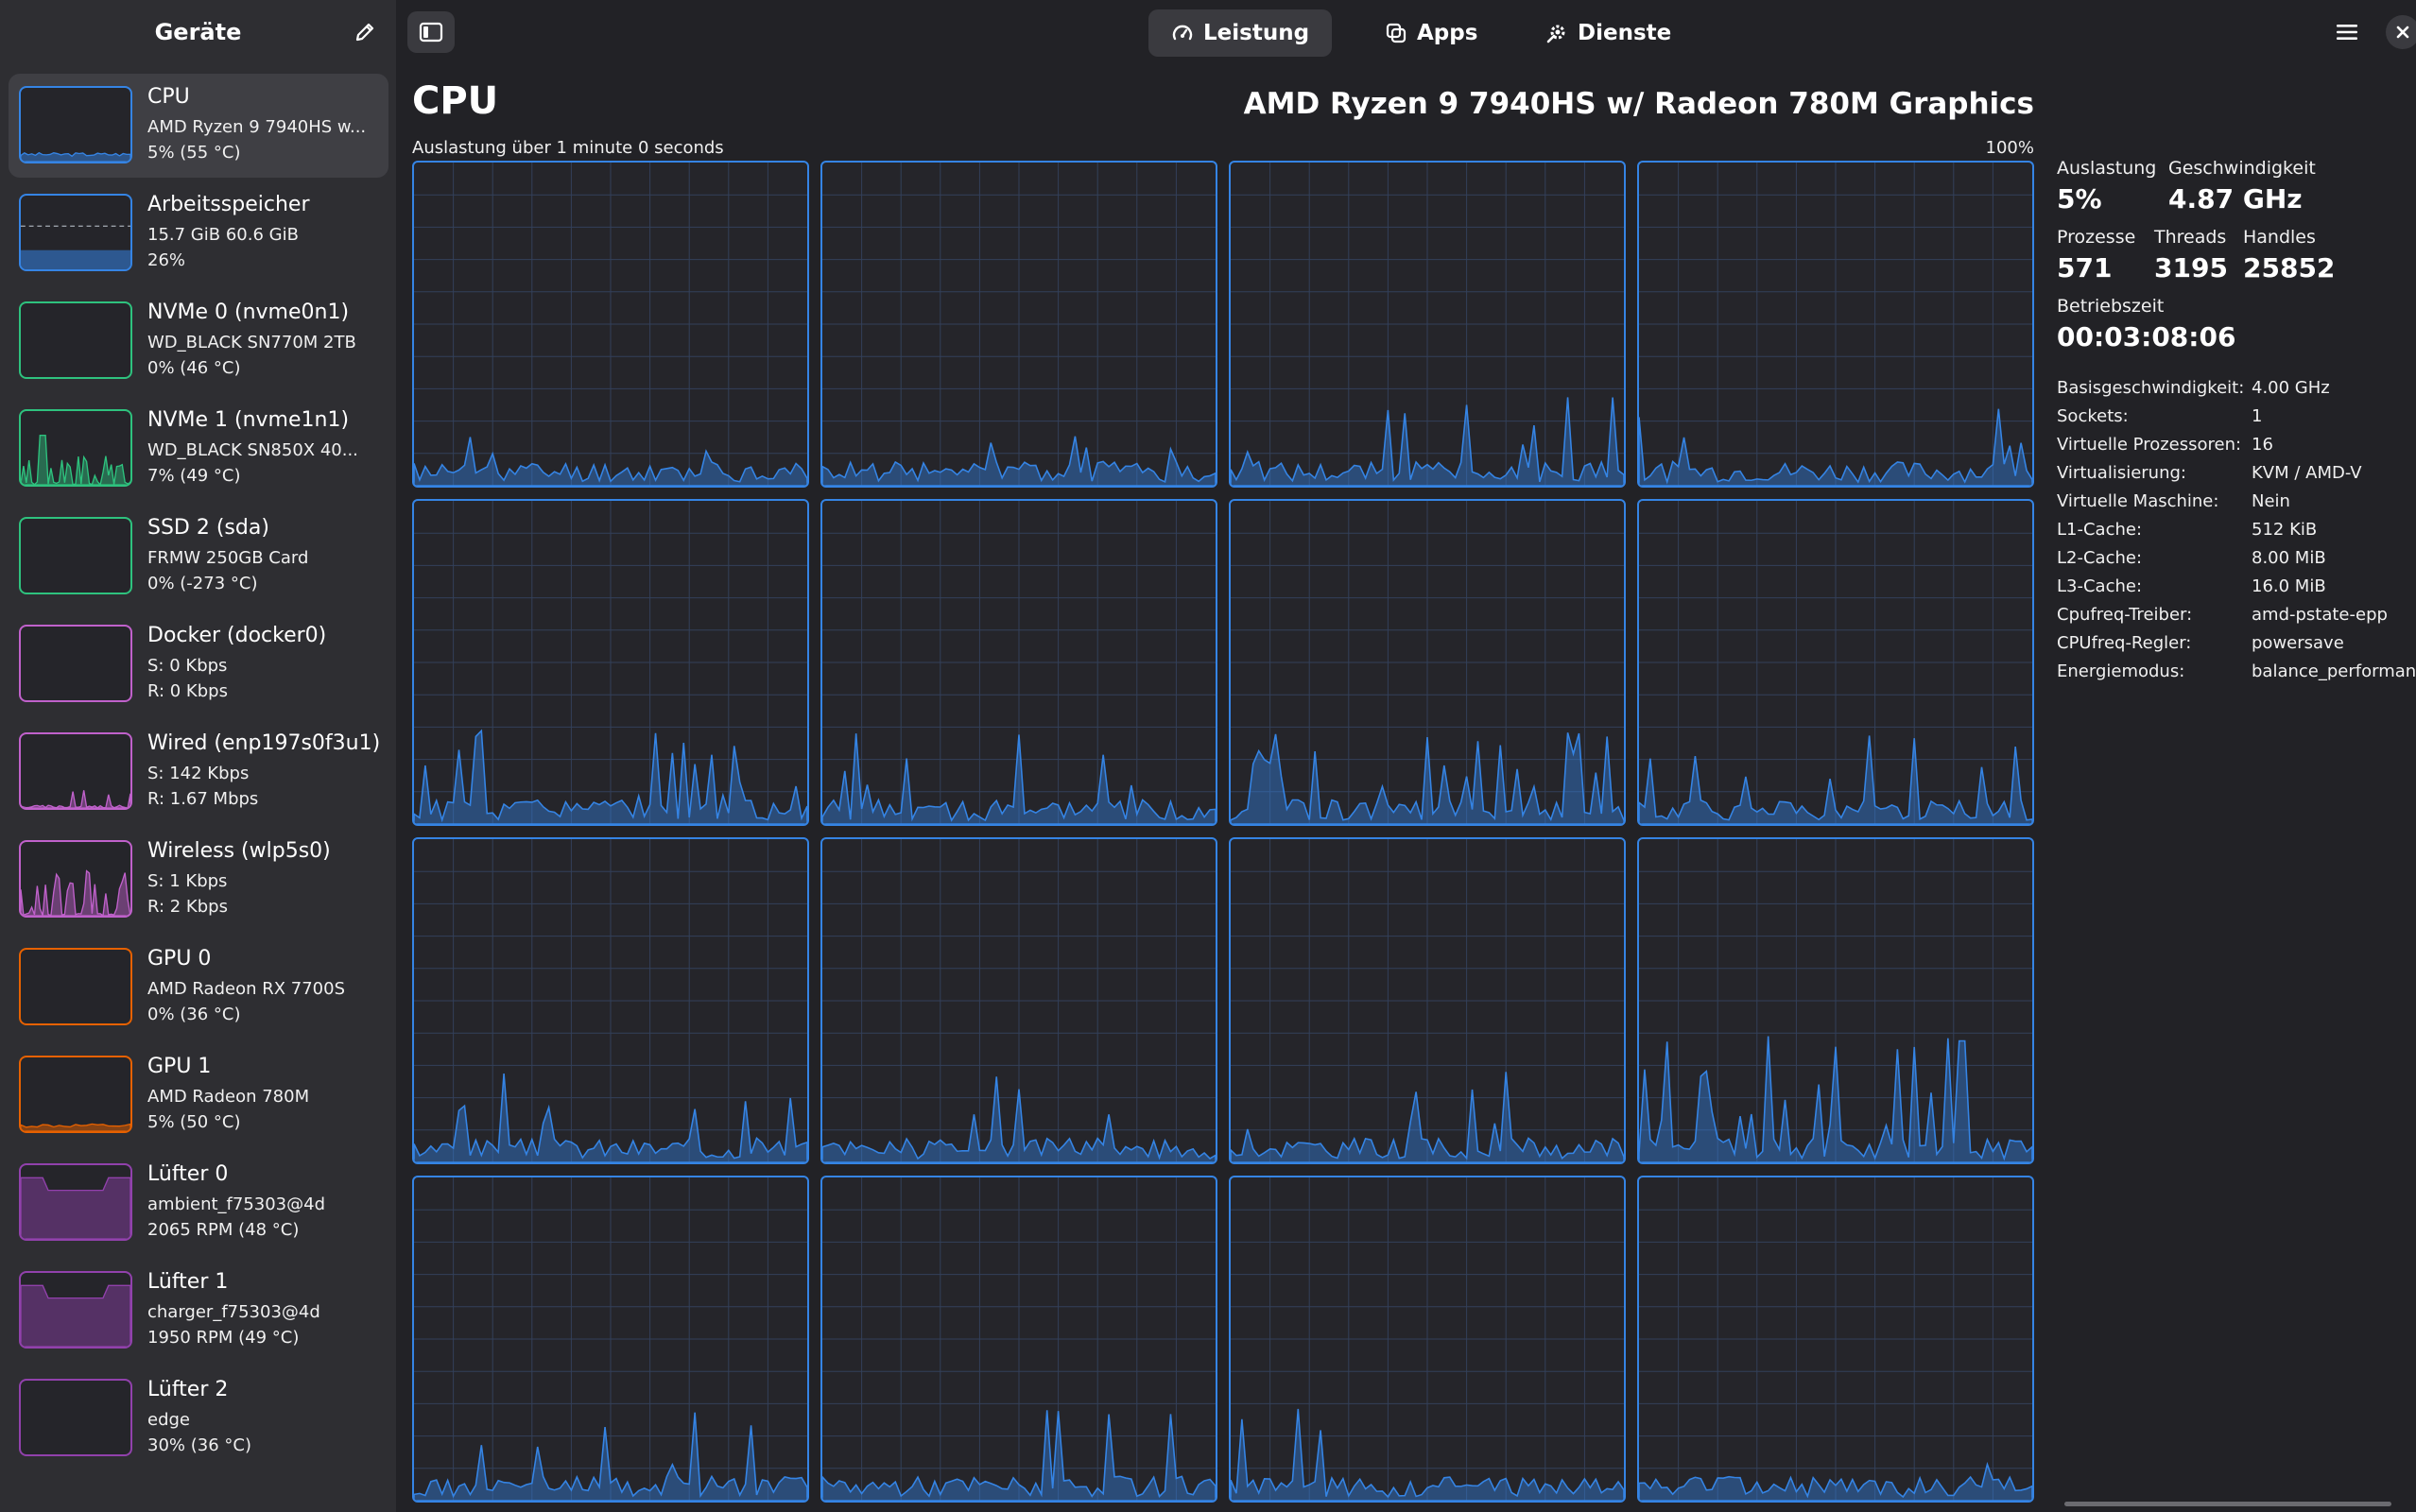 Image resolution: width=2416 pixels, height=1512 pixels. What do you see at coordinates (198, 557) in the screenshot?
I see `device-item: SSD 2 (sda) FRMW 250GB Card 0% (-273 °C)` at bounding box center [198, 557].